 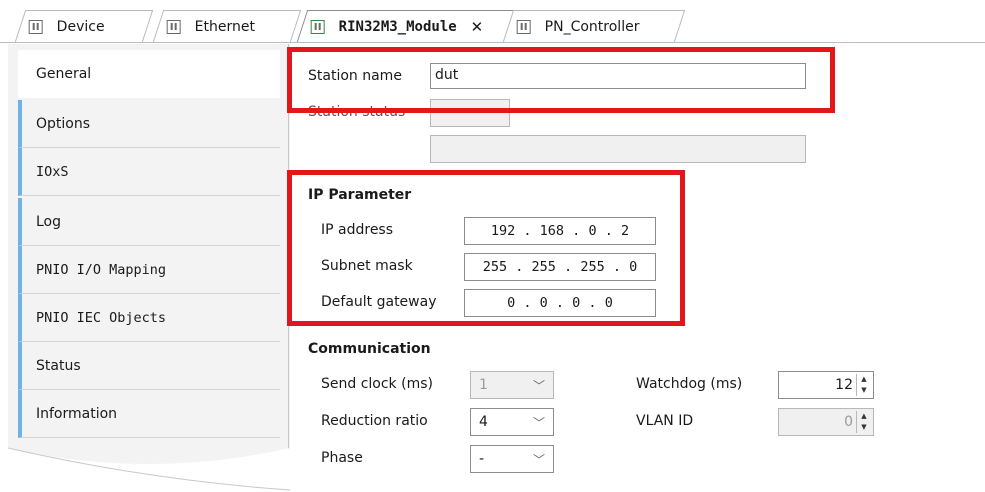 What do you see at coordinates (149, 124) in the screenshot?
I see `nav-item-options: Options` at bounding box center [149, 124].